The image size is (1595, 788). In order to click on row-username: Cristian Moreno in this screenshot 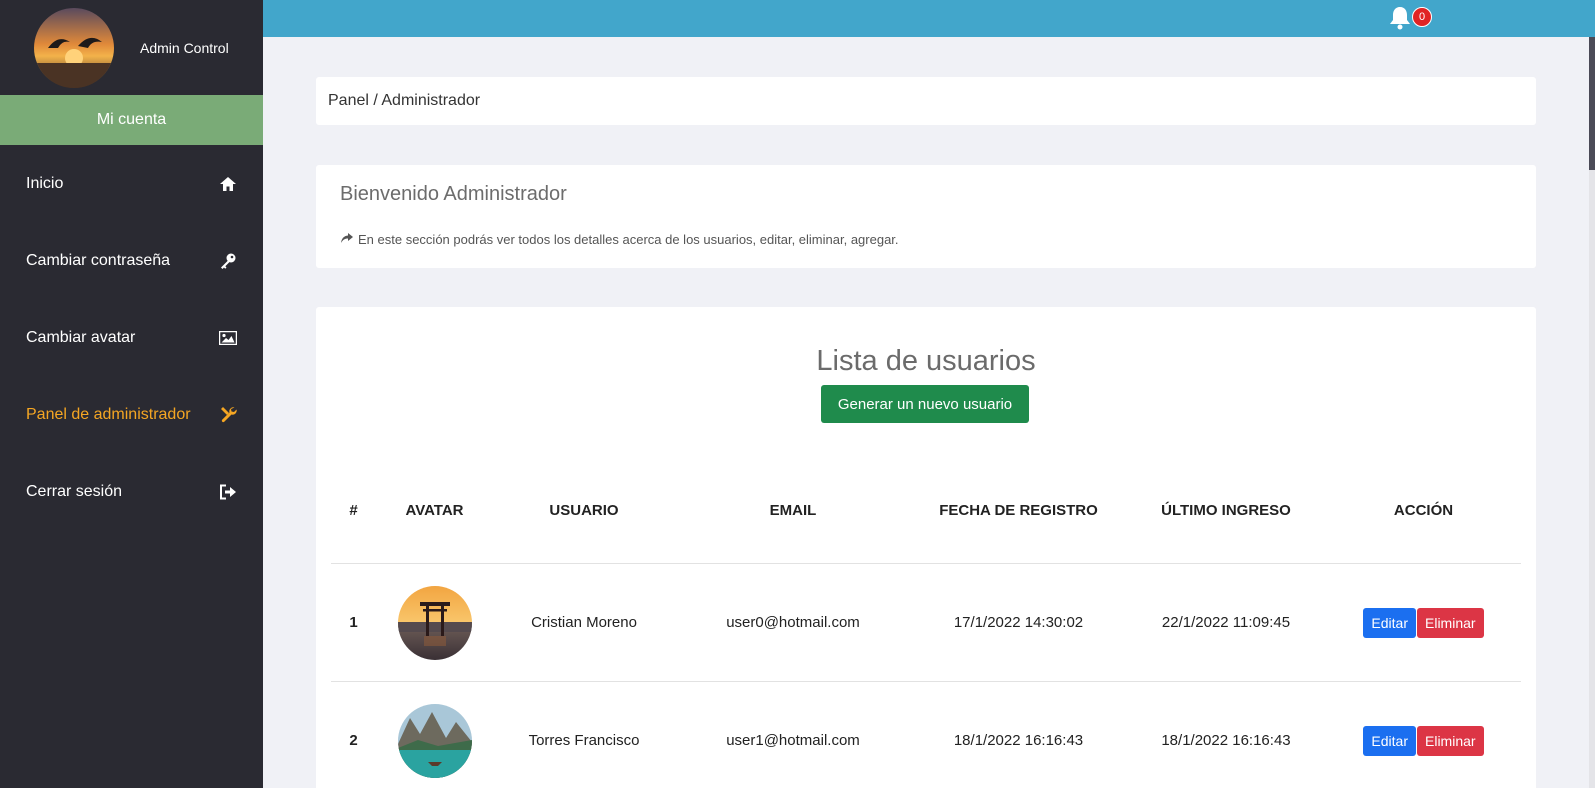, I will do `click(584, 623)`.